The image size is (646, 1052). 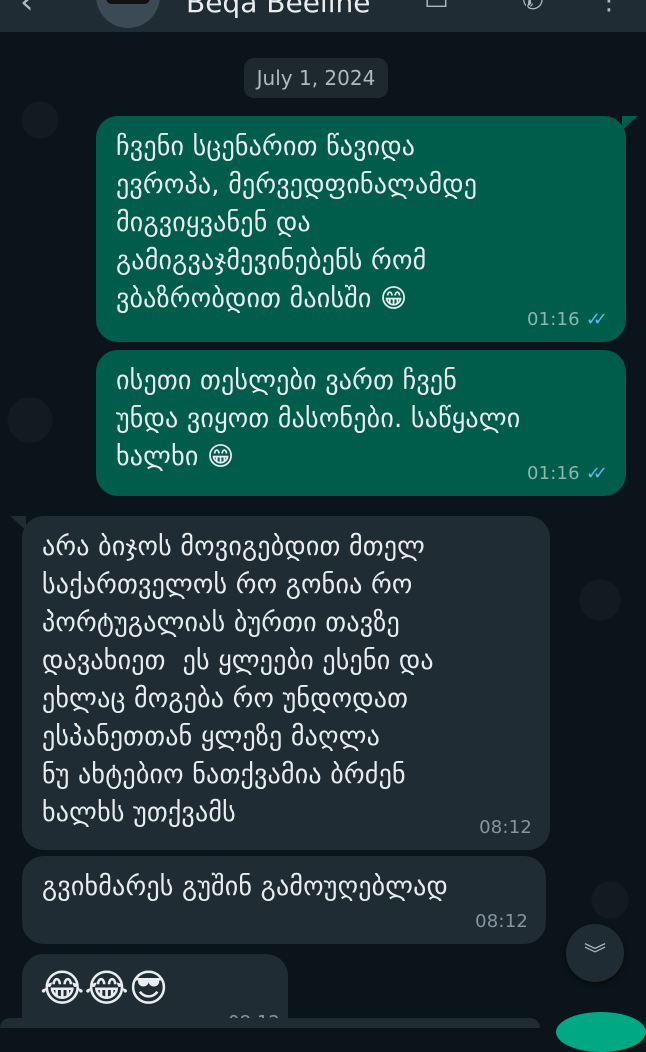 I want to click on scroll-to-bottom-button: ︾, so click(x=595, y=953).